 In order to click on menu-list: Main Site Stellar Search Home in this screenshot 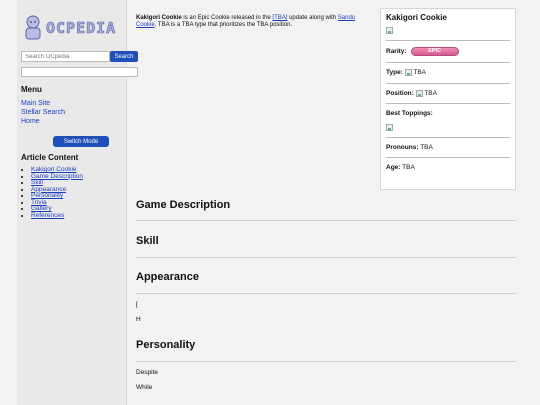, I will do `click(43, 112)`.